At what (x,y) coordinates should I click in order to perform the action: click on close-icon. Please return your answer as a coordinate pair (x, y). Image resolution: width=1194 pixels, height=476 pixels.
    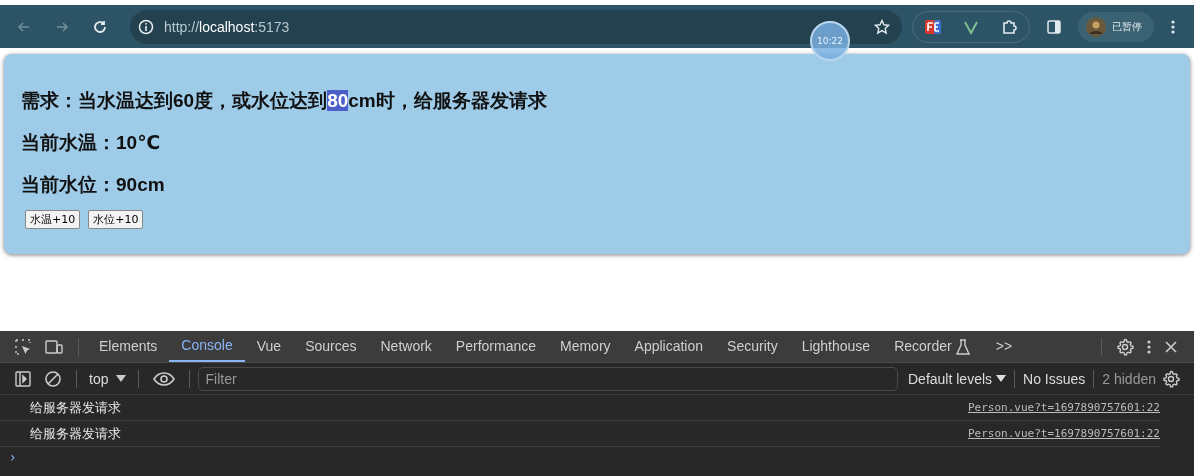
    Looking at the image, I should click on (1171, 346).